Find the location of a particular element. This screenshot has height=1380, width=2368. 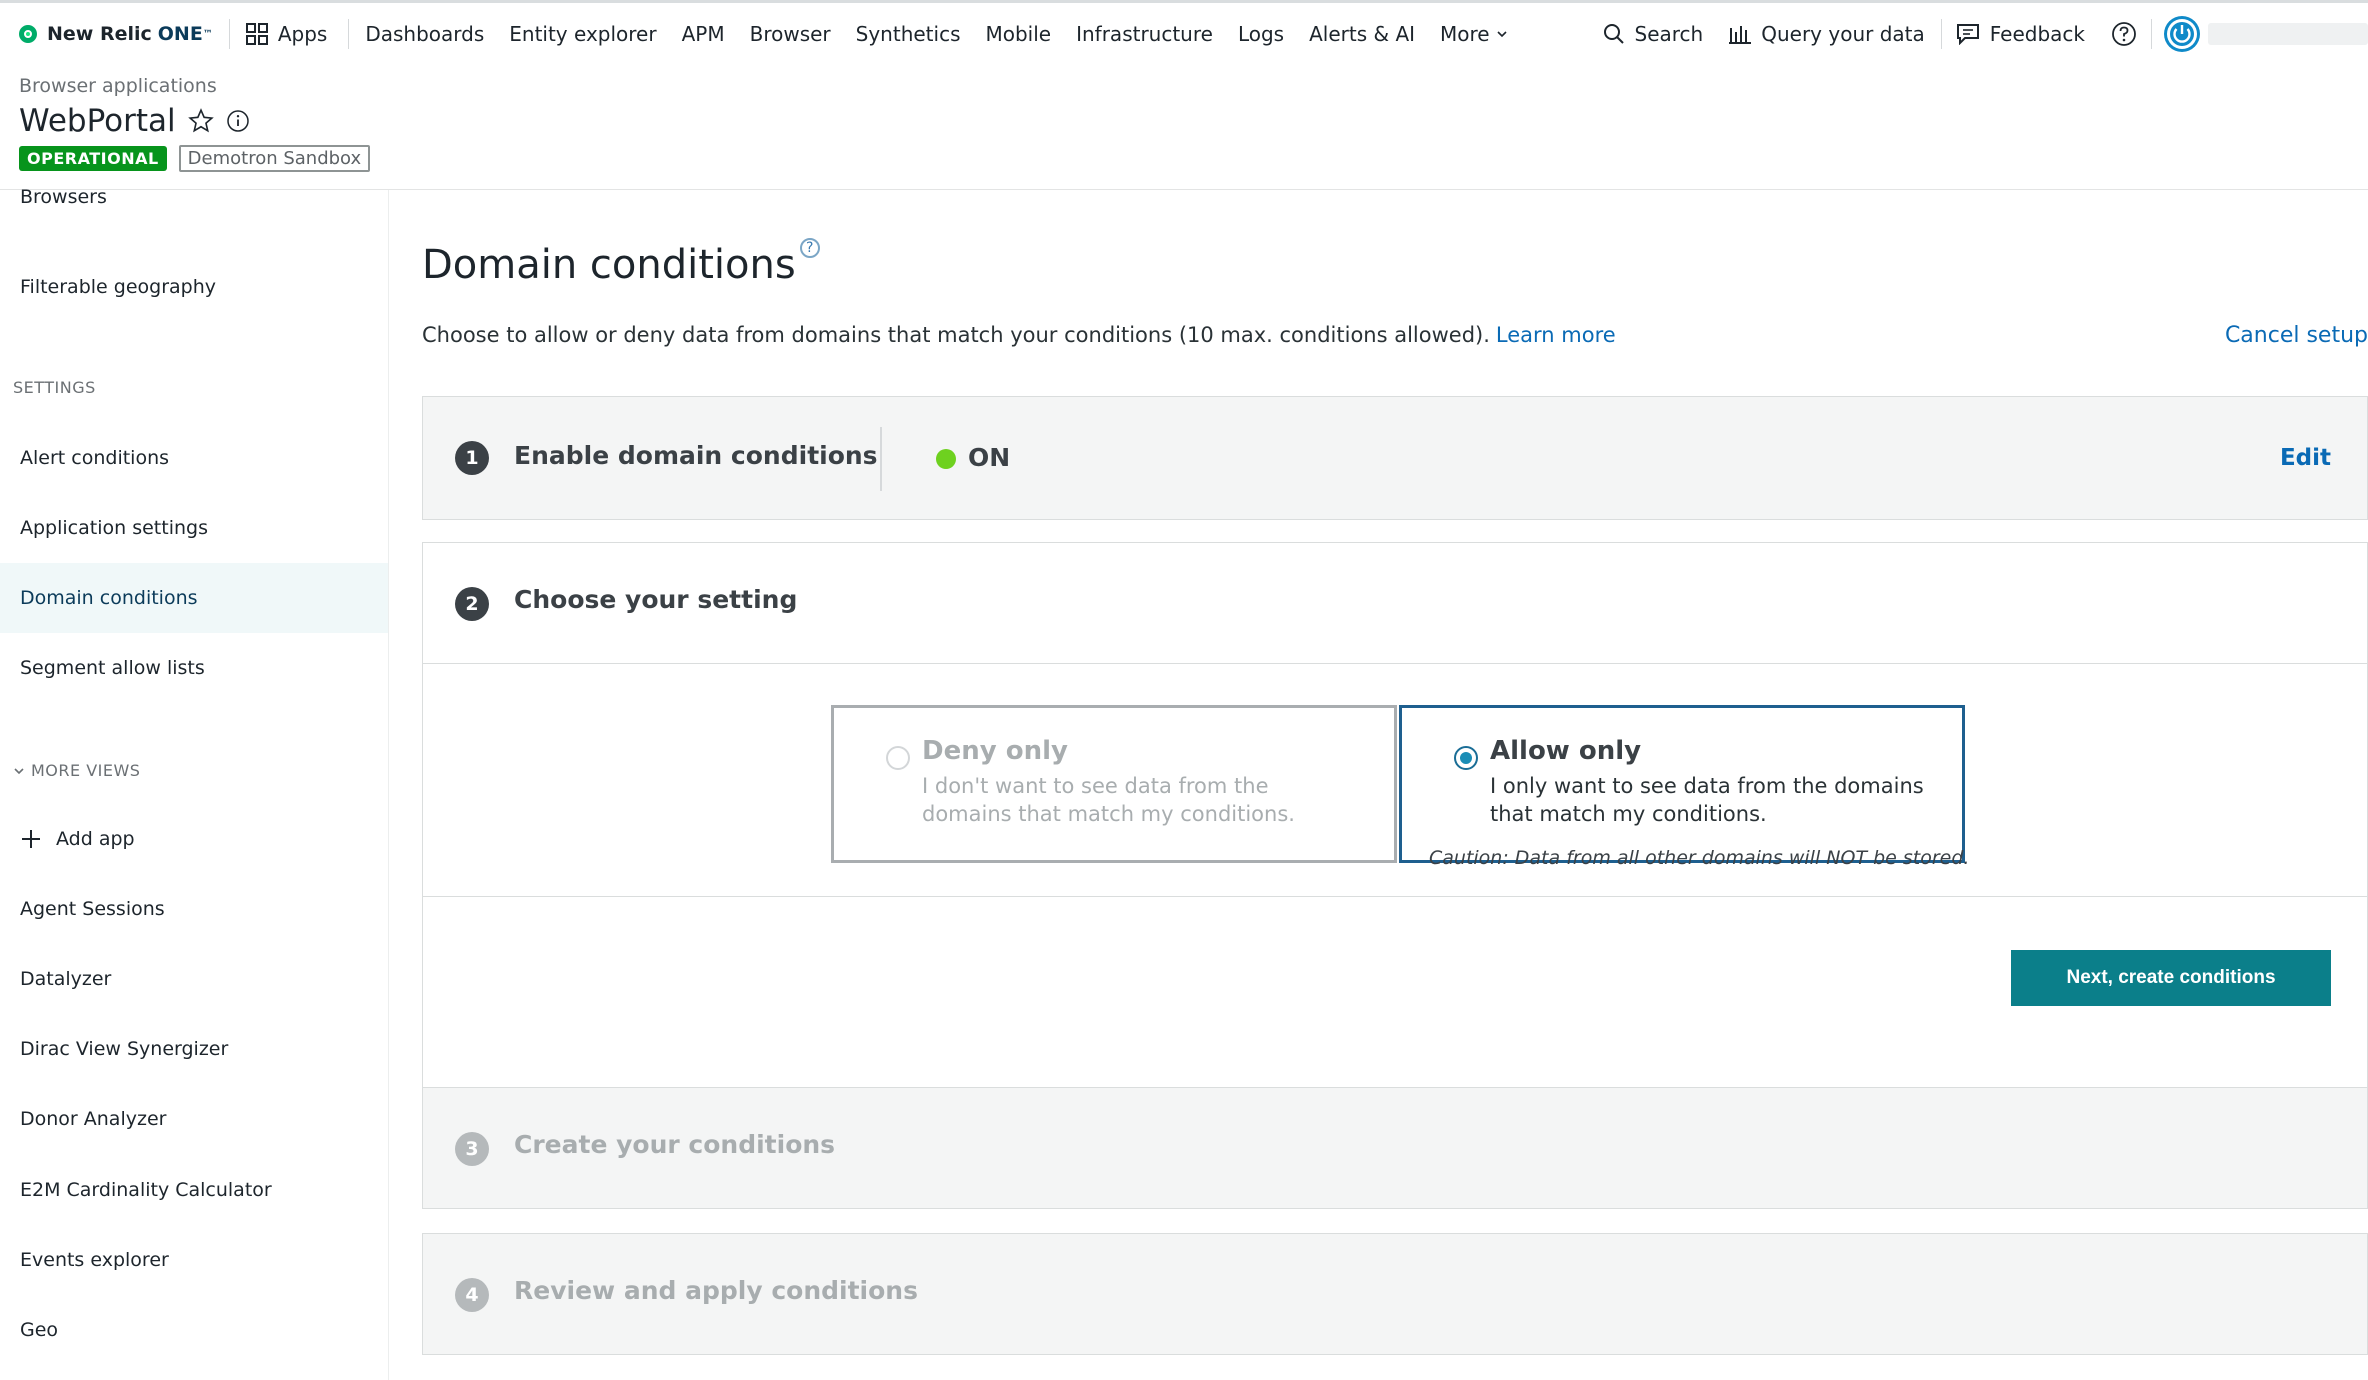

step-enable-domain-conditions: 1 Enable domain conditions ON Edit is located at coordinates (1395, 458).